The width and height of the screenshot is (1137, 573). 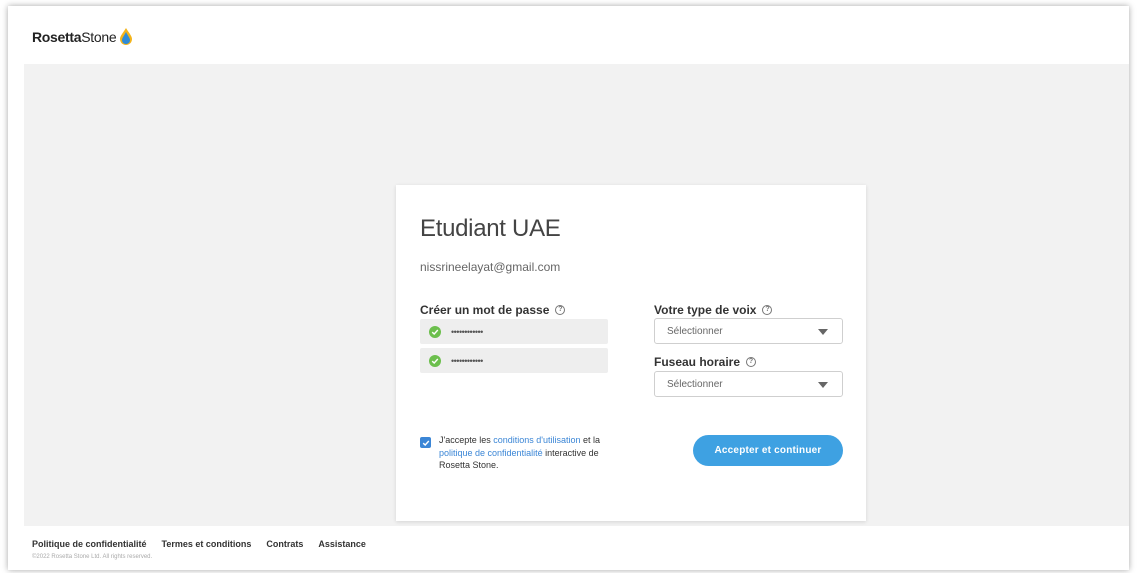 What do you see at coordinates (536, 440) in the screenshot?
I see `terms-link: conditions d'utilisation` at bounding box center [536, 440].